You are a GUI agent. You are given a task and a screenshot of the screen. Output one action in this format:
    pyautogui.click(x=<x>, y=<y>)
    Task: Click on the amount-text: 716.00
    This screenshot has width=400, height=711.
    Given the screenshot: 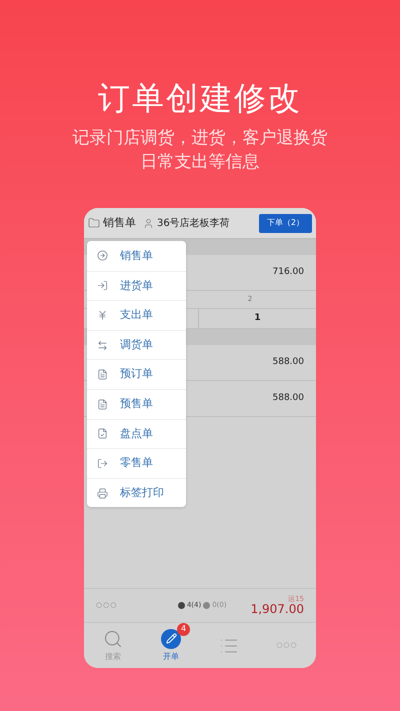 What is the action you would take?
    pyautogui.click(x=288, y=272)
    